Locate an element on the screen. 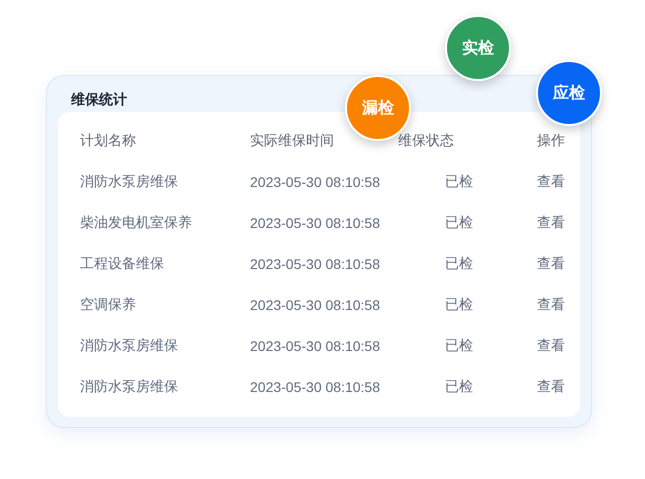  stat-badge: 应检 is located at coordinates (569, 93).